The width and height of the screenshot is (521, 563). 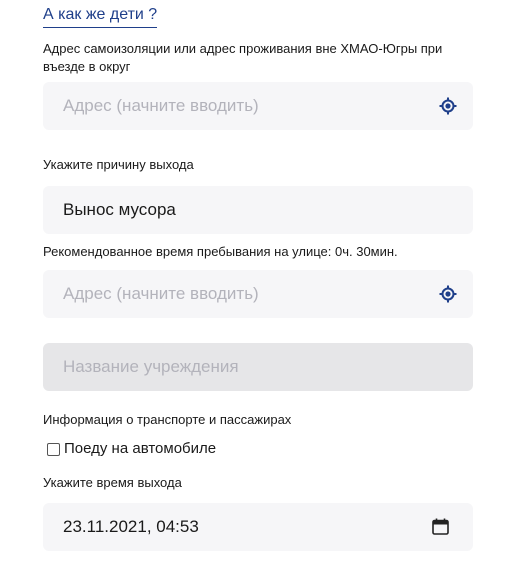 I want to click on car-checkbox-label: Поеду на автомобиле, so click(x=140, y=449).